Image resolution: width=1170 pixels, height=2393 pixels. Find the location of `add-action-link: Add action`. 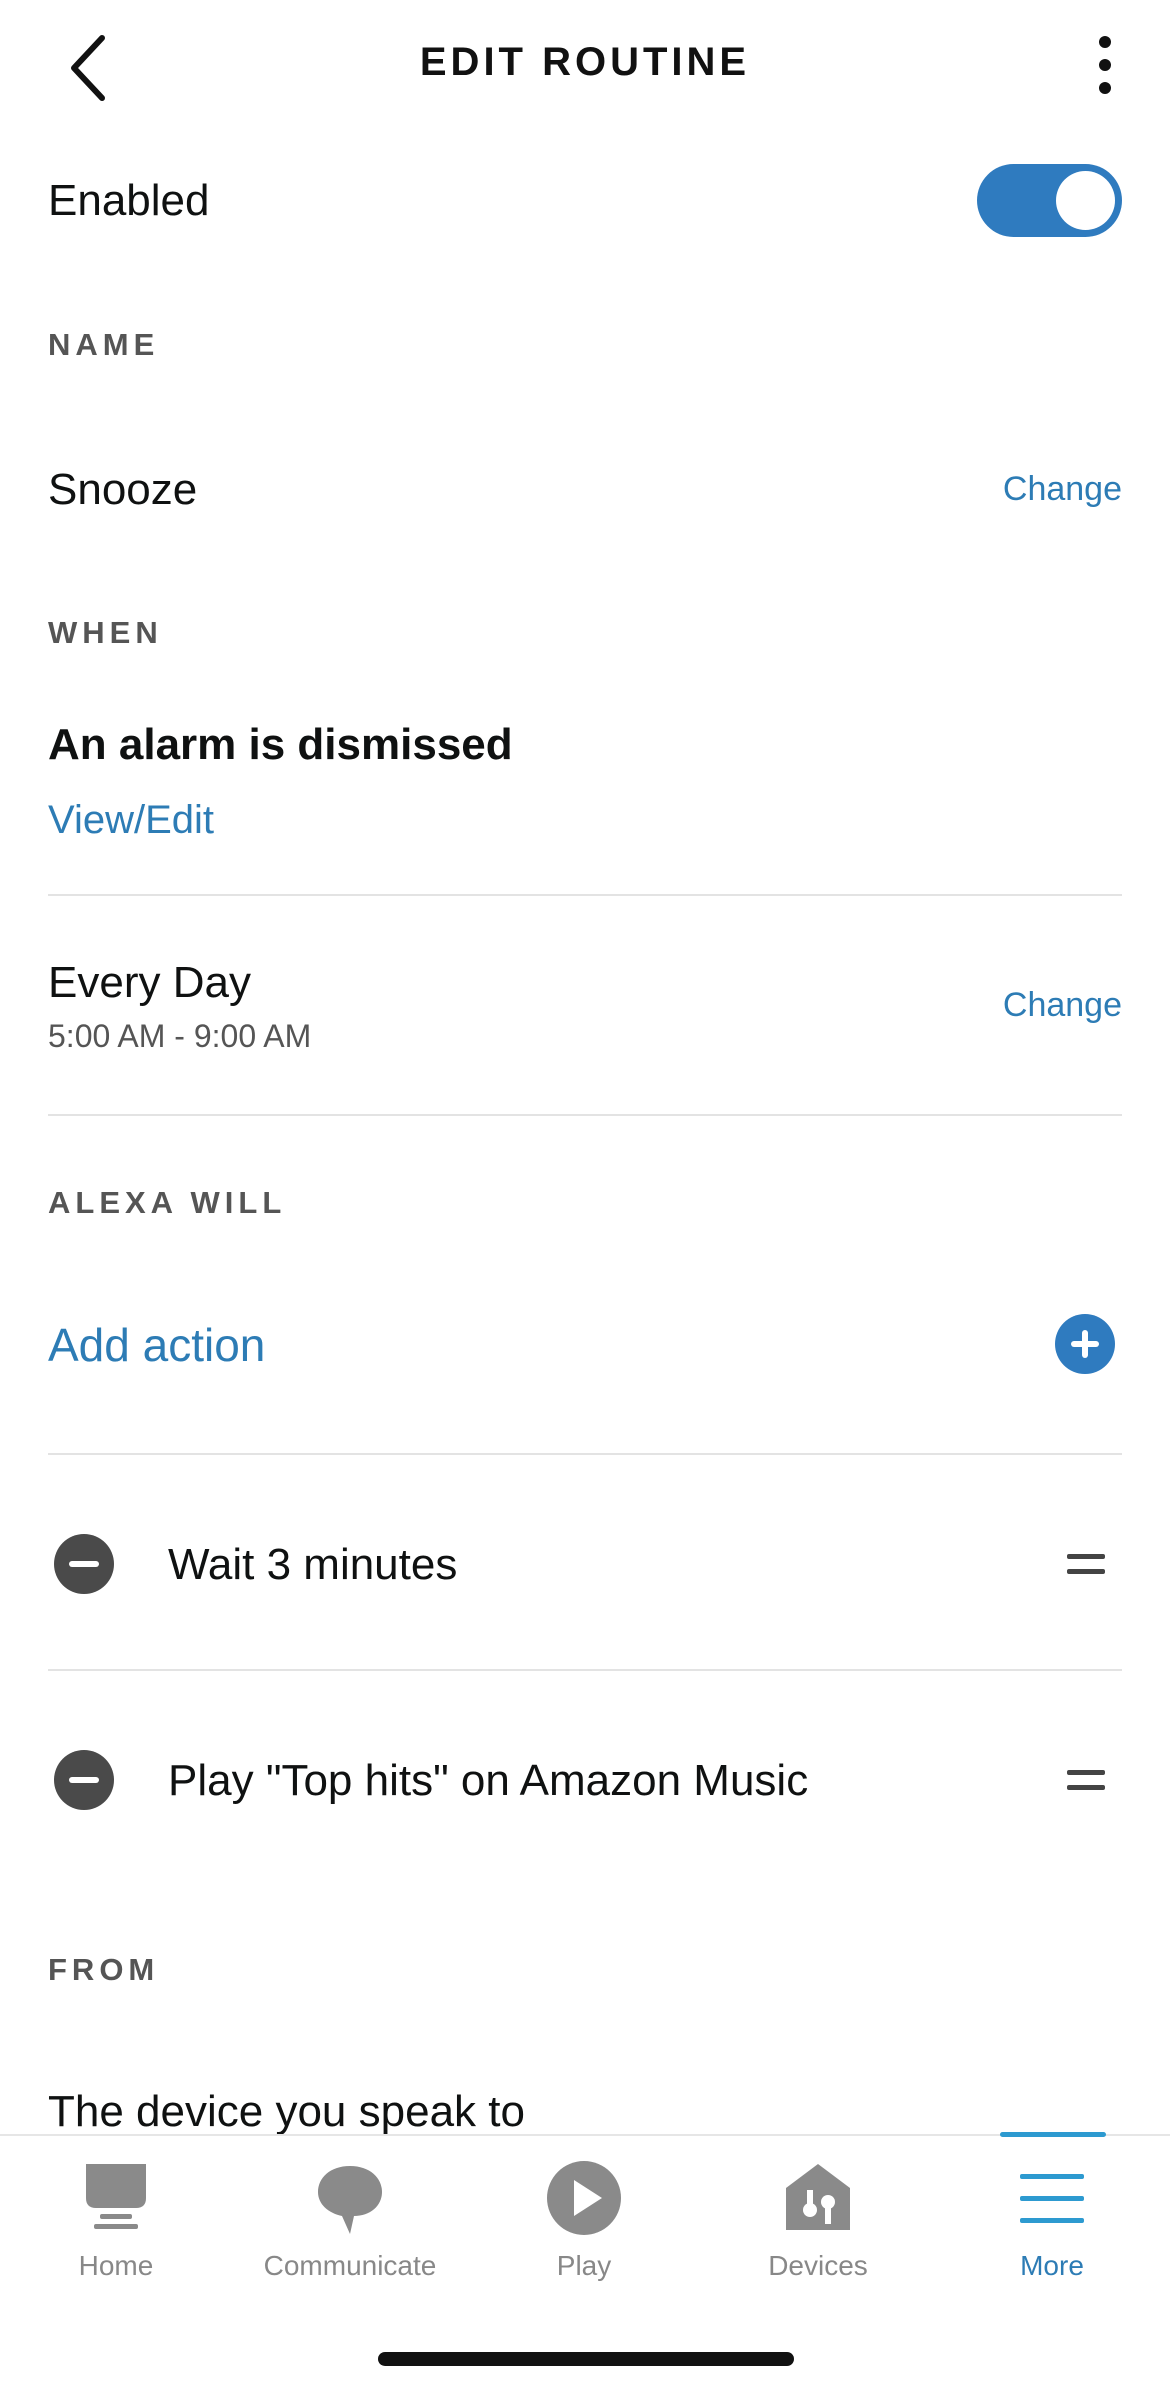

add-action-link: Add action is located at coordinates (156, 1345).